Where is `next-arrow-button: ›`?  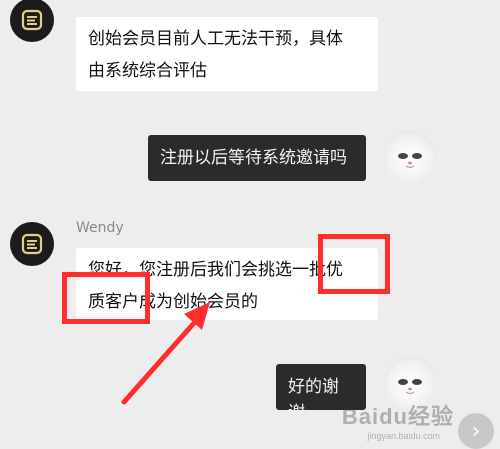 next-arrow-button: › is located at coordinates (476, 431).